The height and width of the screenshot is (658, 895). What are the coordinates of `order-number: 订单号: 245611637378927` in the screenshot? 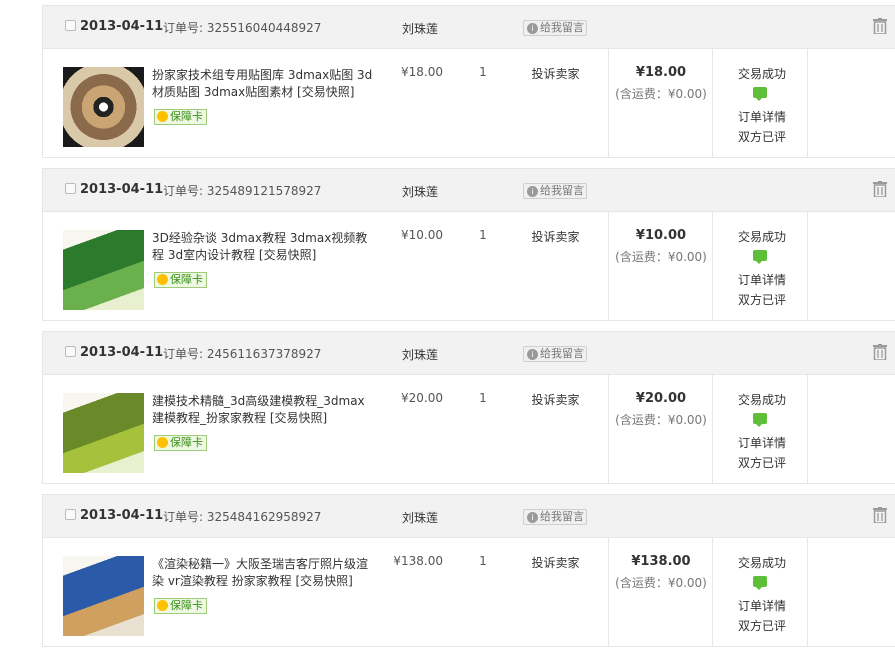 It's located at (242, 353).